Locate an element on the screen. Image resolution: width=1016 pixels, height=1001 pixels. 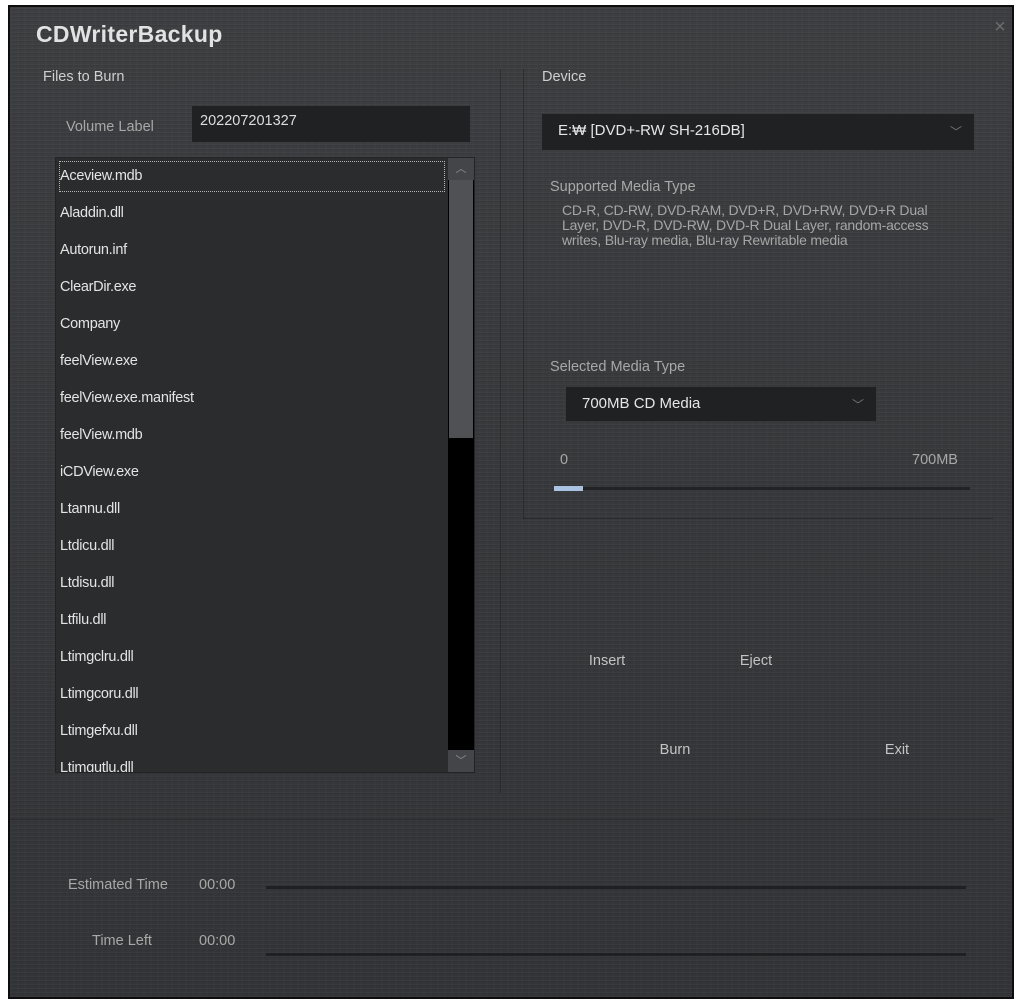
insert-button: Insert is located at coordinates (607, 661).